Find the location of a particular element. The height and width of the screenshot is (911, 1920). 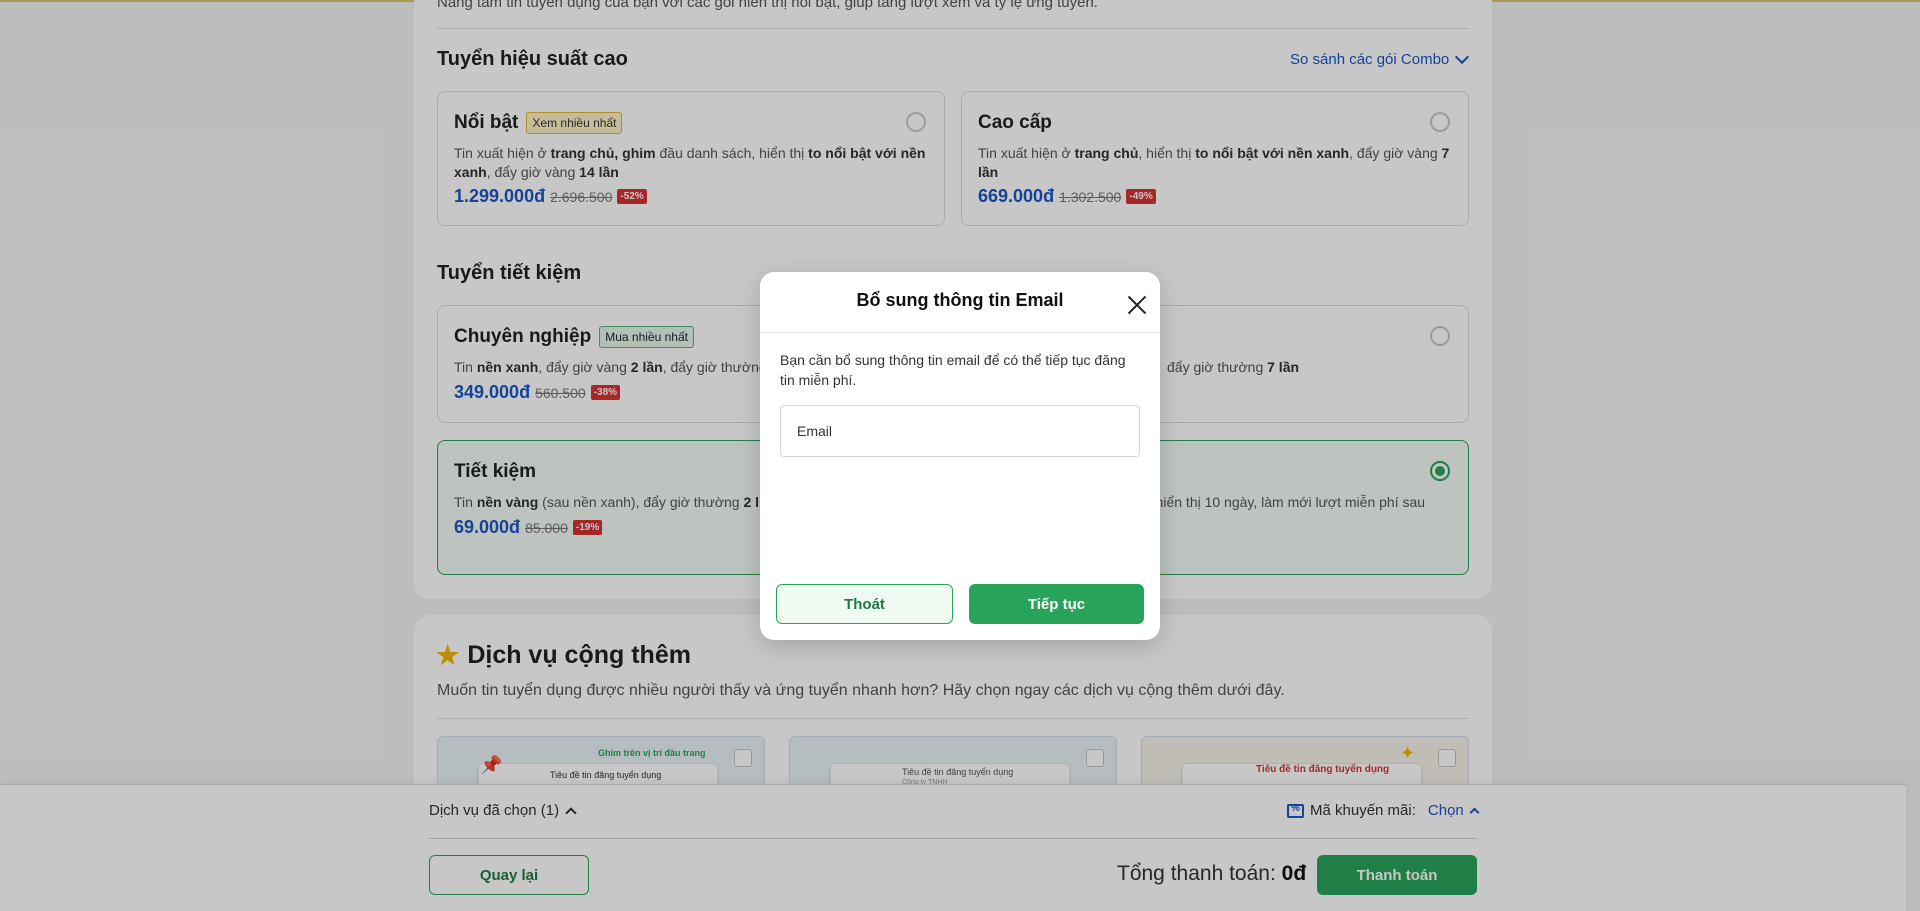

exit-button: Thoát is located at coordinates (864, 604).